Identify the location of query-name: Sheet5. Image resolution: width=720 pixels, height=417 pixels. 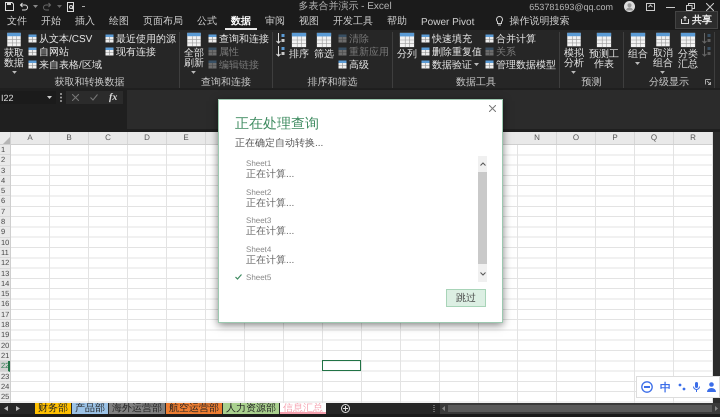
(356, 278).